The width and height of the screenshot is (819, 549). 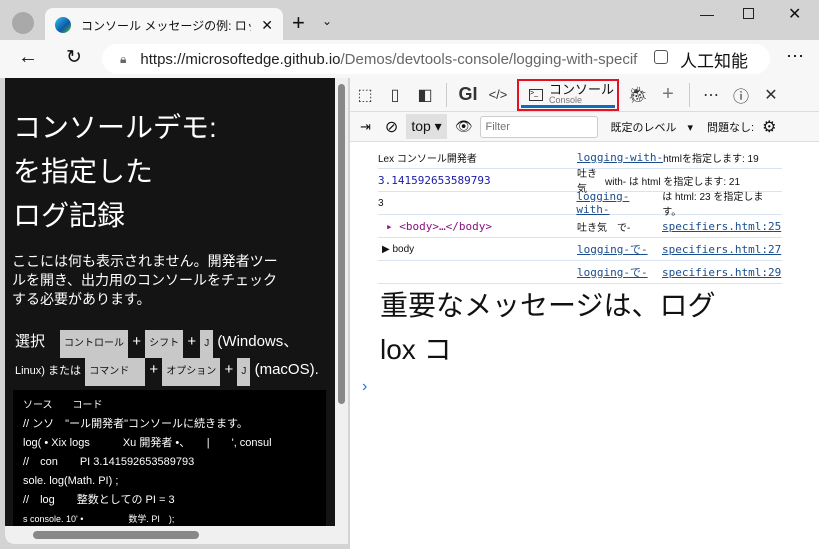 What do you see at coordinates (668, 95) in the screenshot?
I see `add-tab-icon: +` at bounding box center [668, 95].